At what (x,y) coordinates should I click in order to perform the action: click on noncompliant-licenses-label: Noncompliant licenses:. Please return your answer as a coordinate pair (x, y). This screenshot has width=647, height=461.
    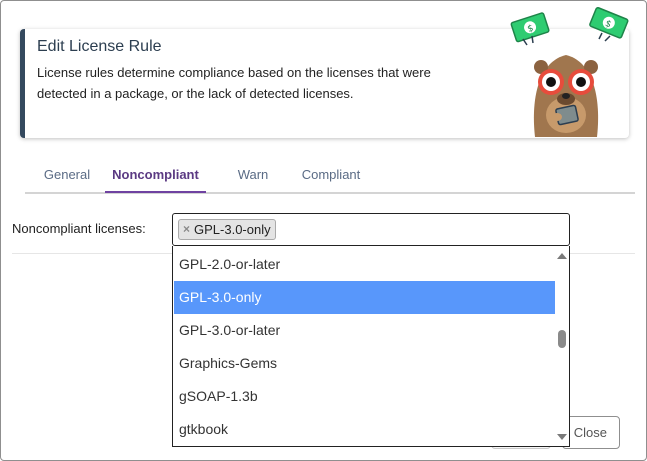
    Looking at the image, I should click on (79, 228).